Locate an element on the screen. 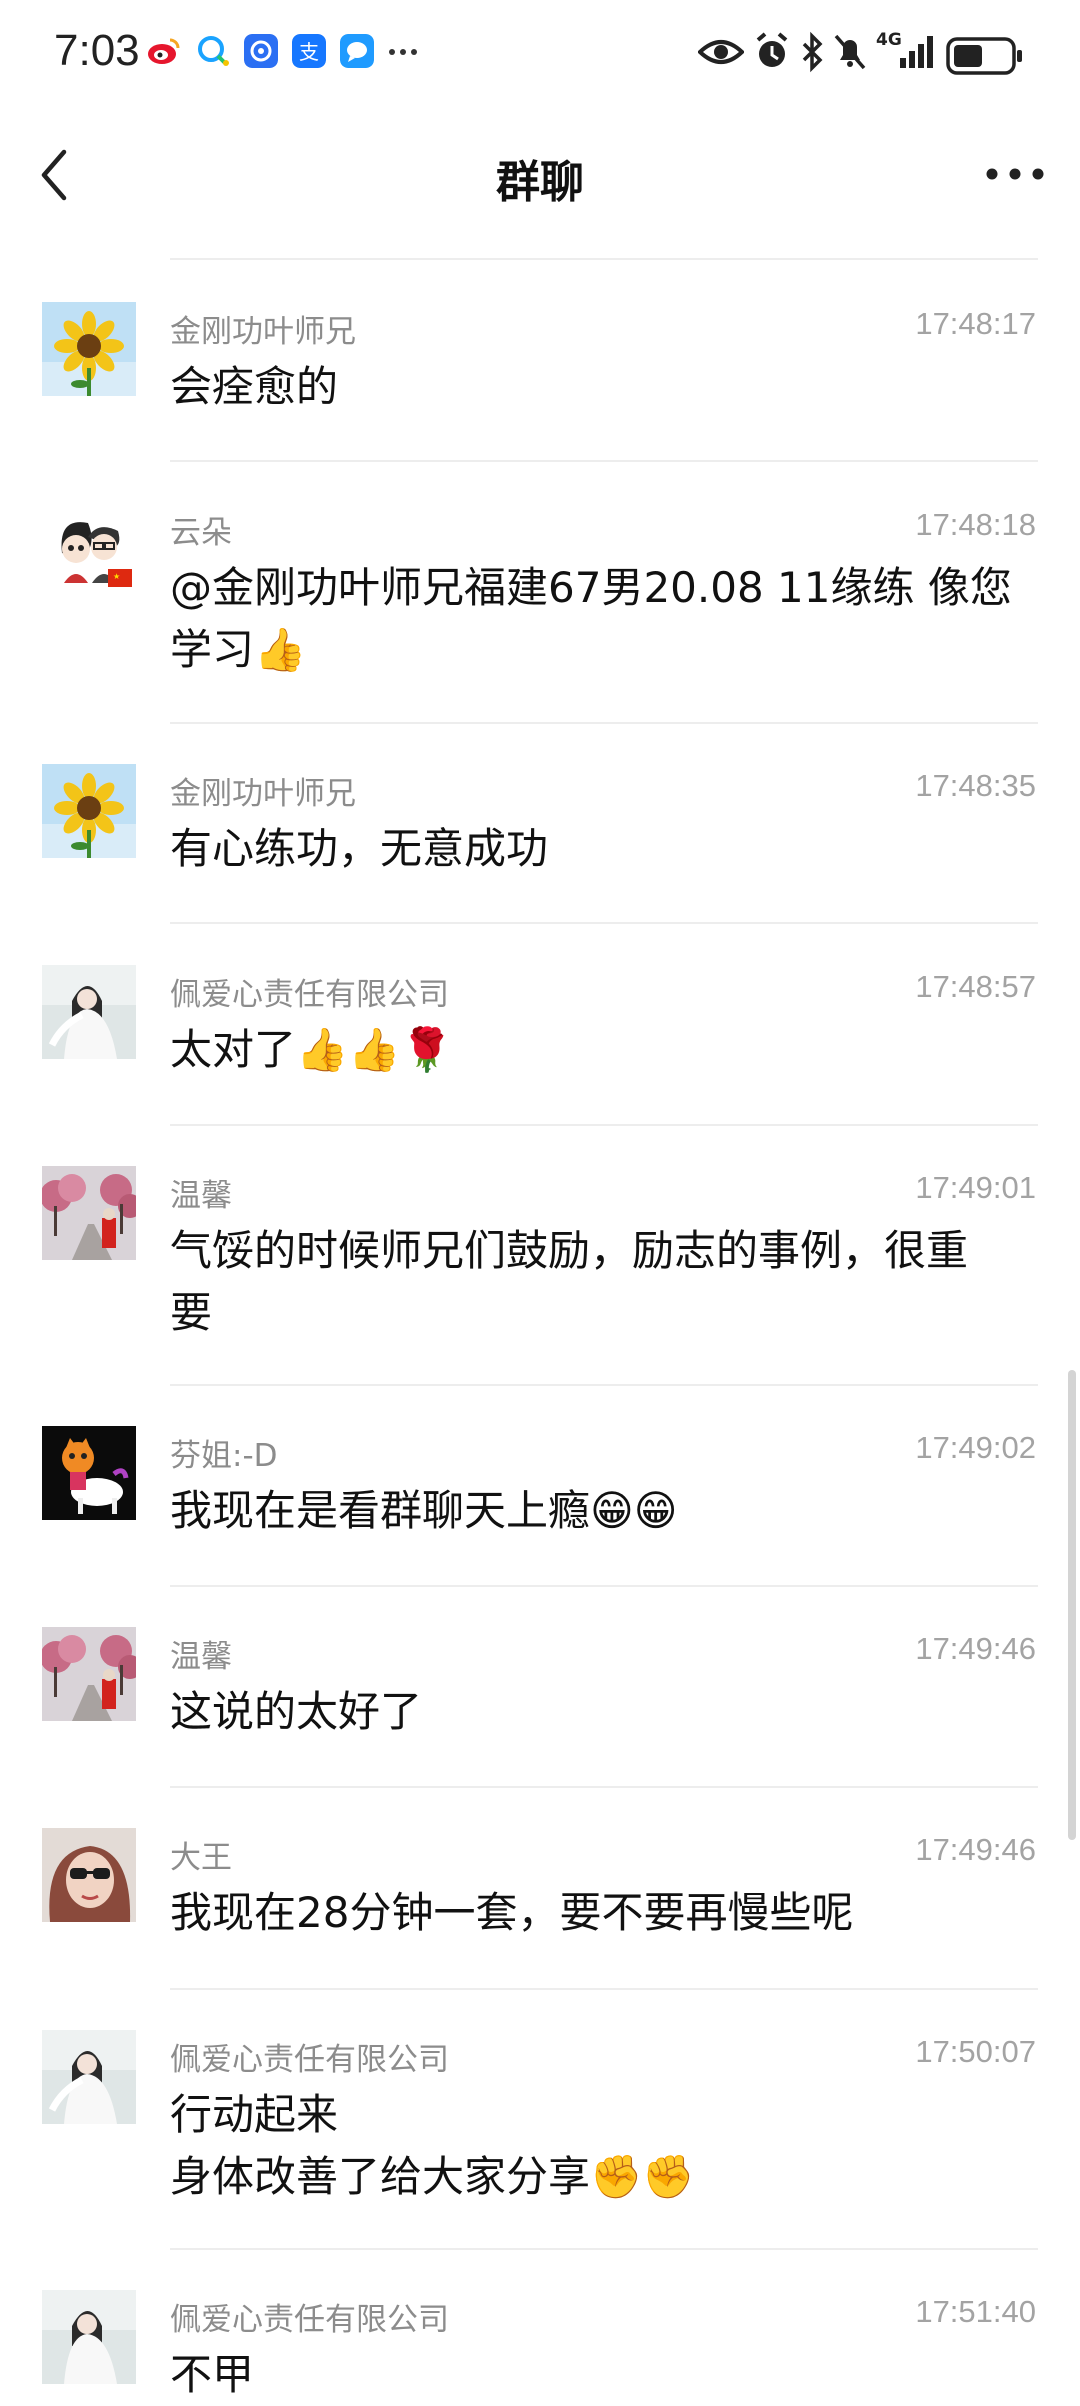 The image size is (1080, 2406). signal-4g-icon: 4G is located at coordinates (907, 52).